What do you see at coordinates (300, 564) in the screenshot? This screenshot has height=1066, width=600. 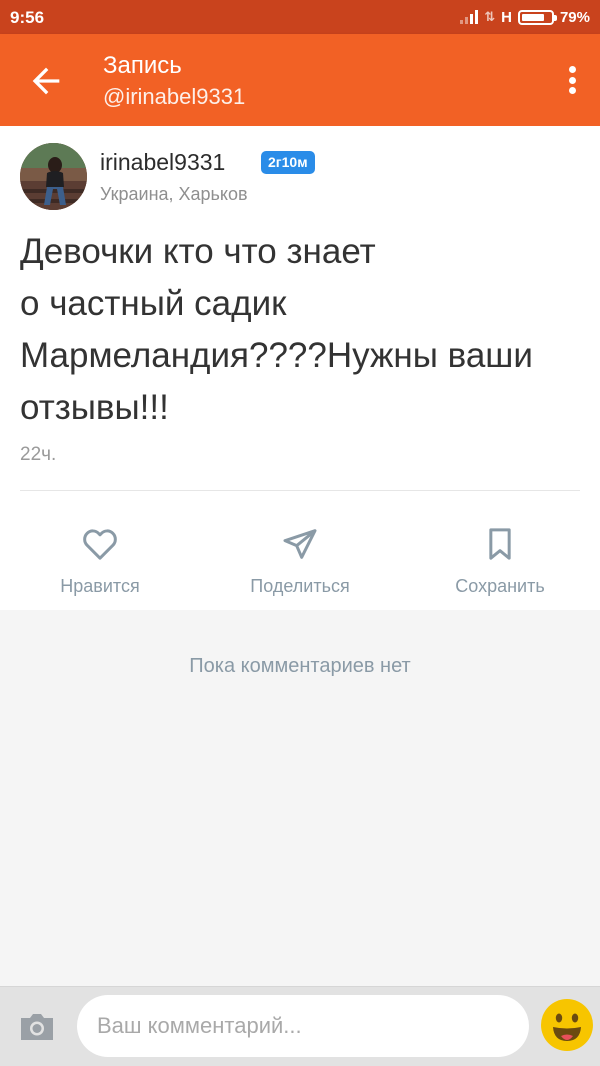 I see `share-button: Поделиться` at bounding box center [300, 564].